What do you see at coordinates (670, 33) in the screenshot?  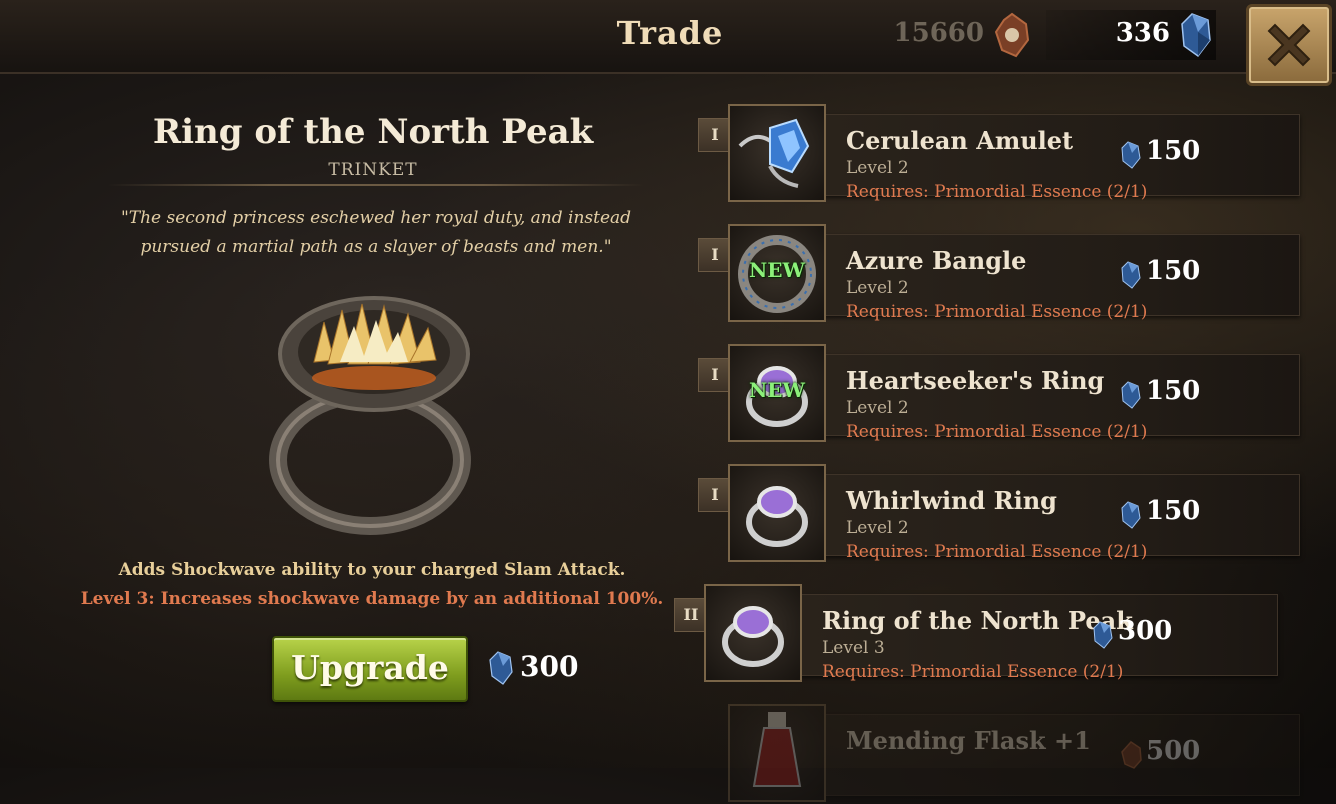 I see `page-title: Trade` at bounding box center [670, 33].